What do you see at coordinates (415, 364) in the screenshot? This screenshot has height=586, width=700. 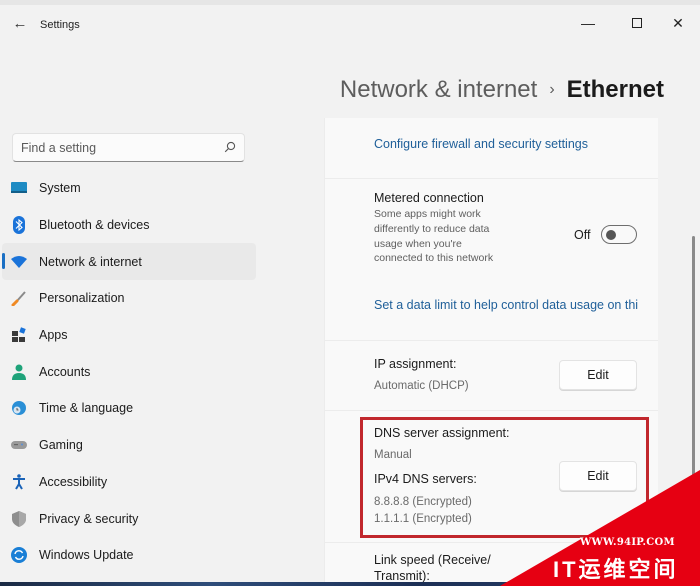 I see `ip-assignment-title: IP assignment:` at bounding box center [415, 364].